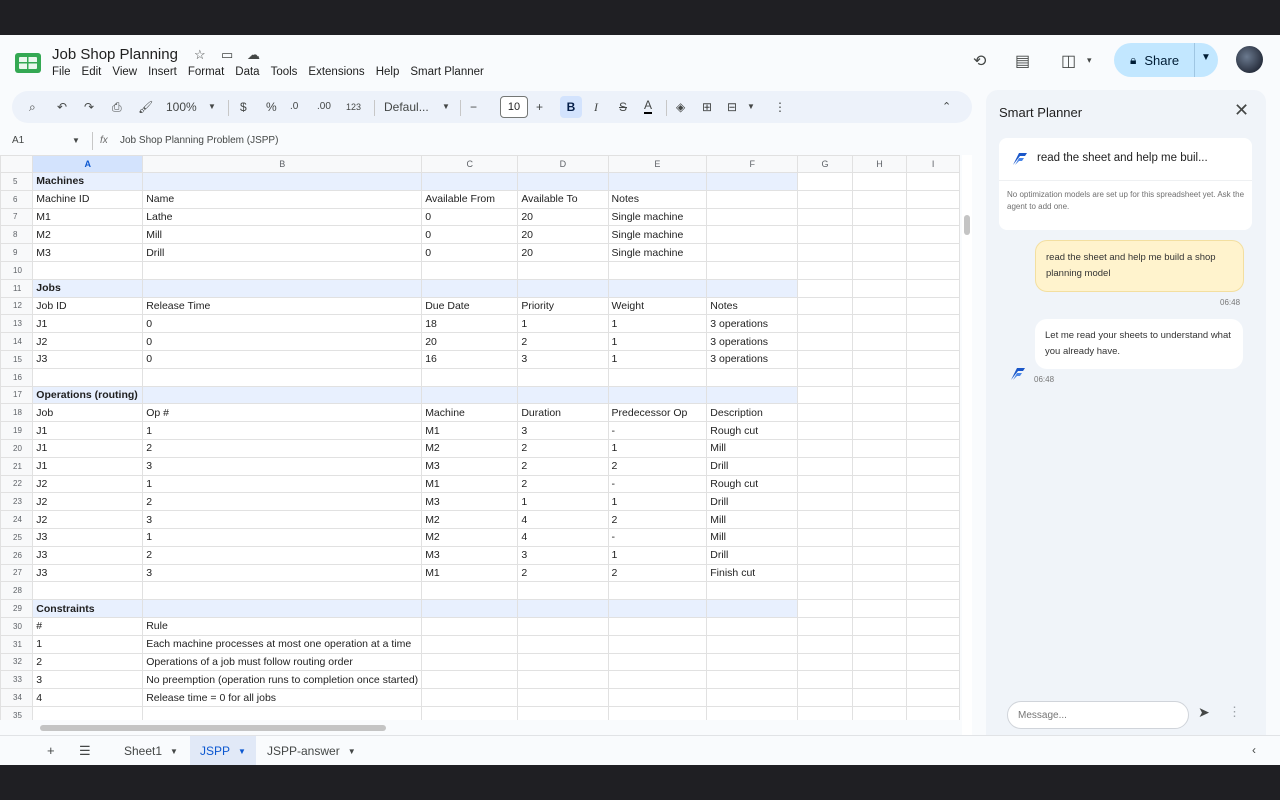 The width and height of the screenshot is (1280, 800). I want to click on cell: M1, so click(88, 217).